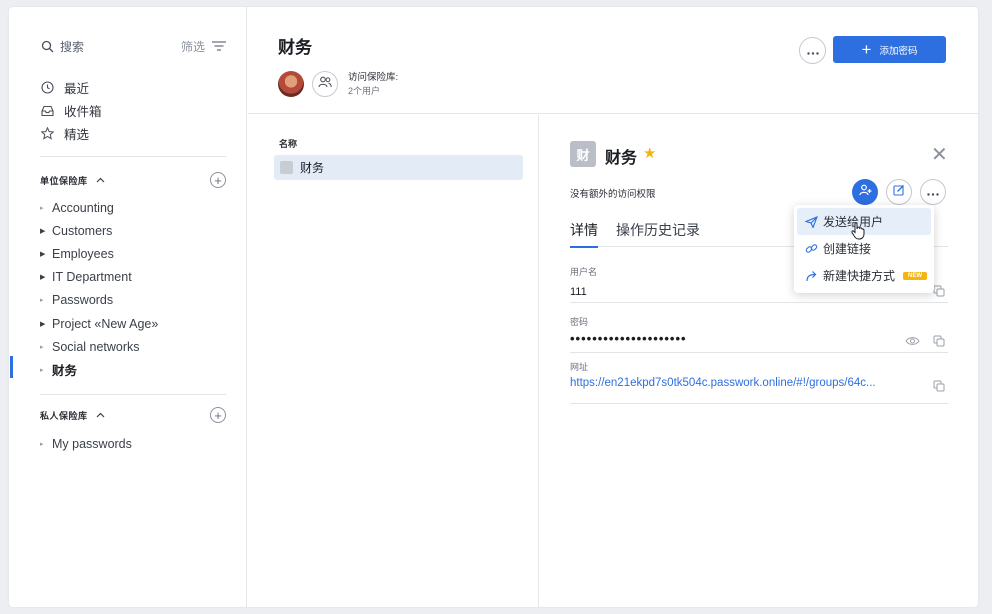  Describe the element at coordinates (398, 167) in the screenshot. I see `list-item: 财务` at that location.